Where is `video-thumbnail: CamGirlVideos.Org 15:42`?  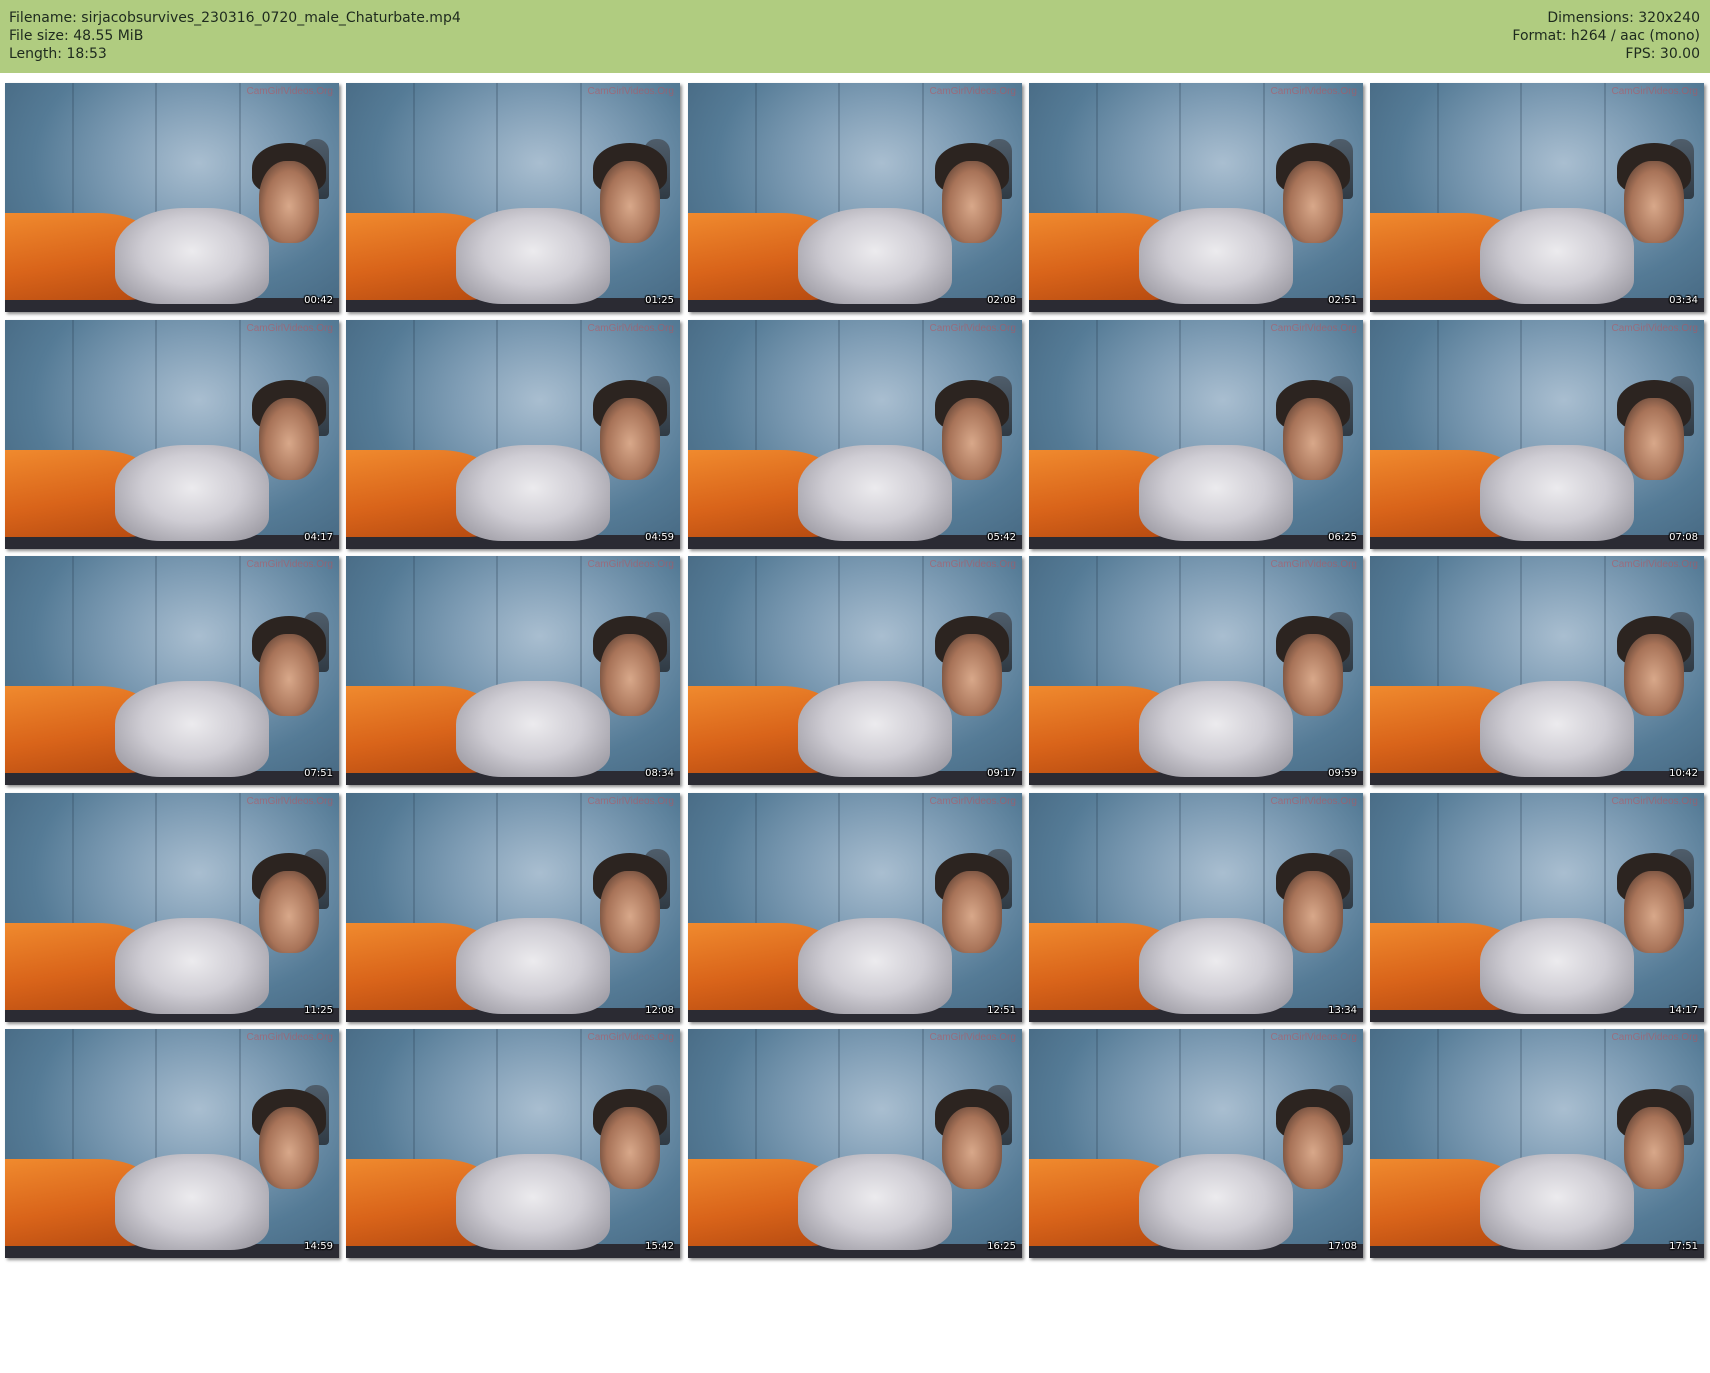 video-thumbnail: CamGirlVideos.Org 15:42 is located at coordinates (513, 1143).